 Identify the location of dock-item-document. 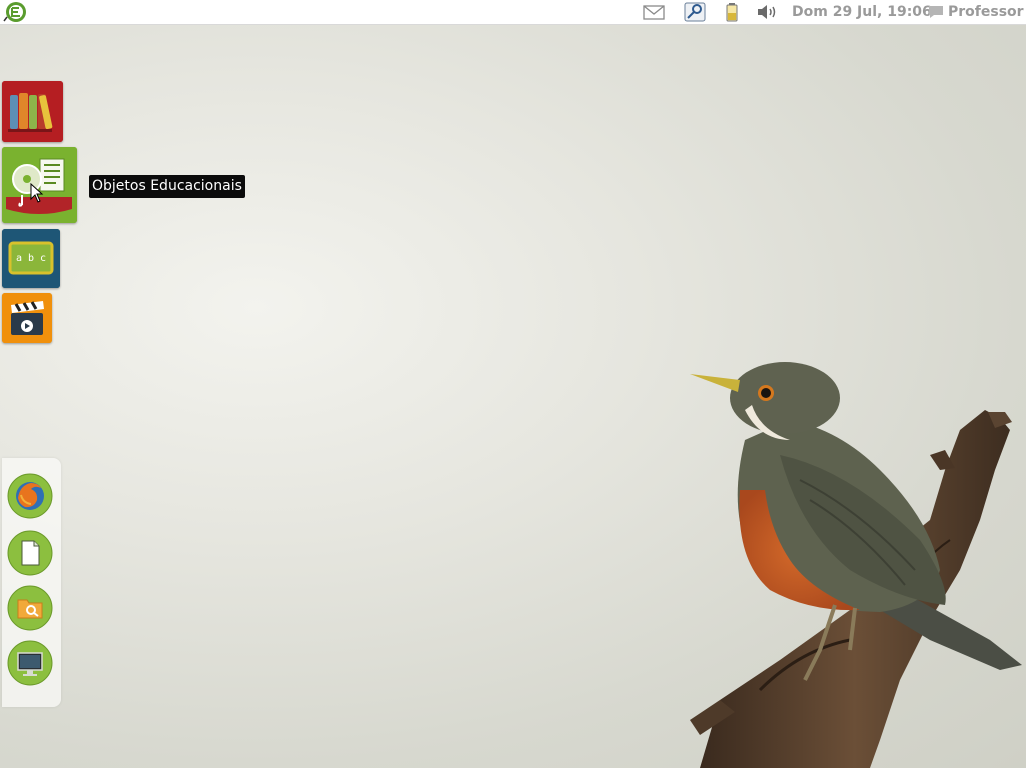
(30, 553).